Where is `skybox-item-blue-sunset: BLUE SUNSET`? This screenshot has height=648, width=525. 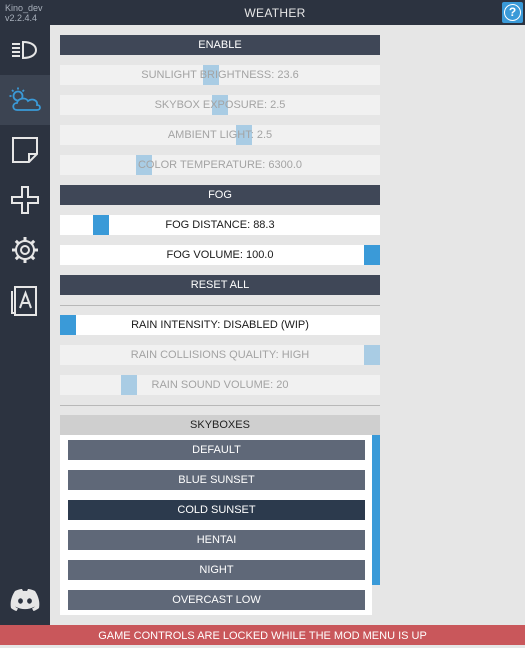
skybox-item-blue-sunset: BLUE SUNSET is located at coordinates (216, 480).